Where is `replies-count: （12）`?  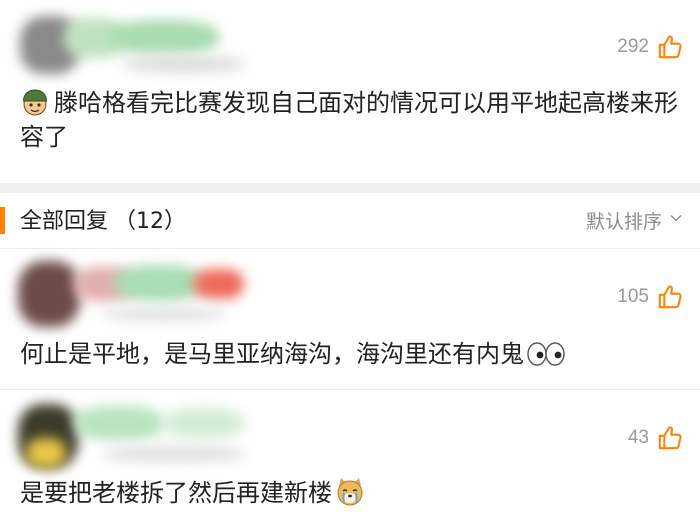 replies-count: （12） is located at coordinates (150, 221).